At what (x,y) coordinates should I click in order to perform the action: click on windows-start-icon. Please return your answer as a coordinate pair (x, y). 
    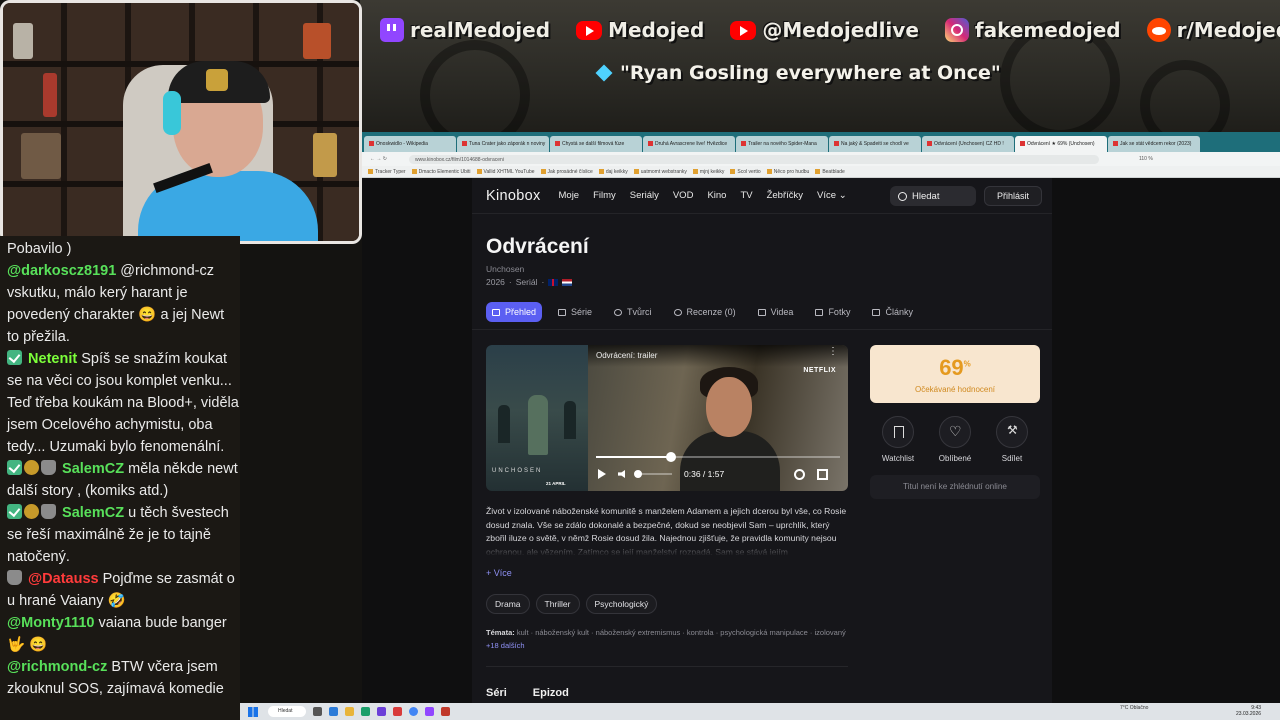
    Looking at the image, I should click on (253, 711).